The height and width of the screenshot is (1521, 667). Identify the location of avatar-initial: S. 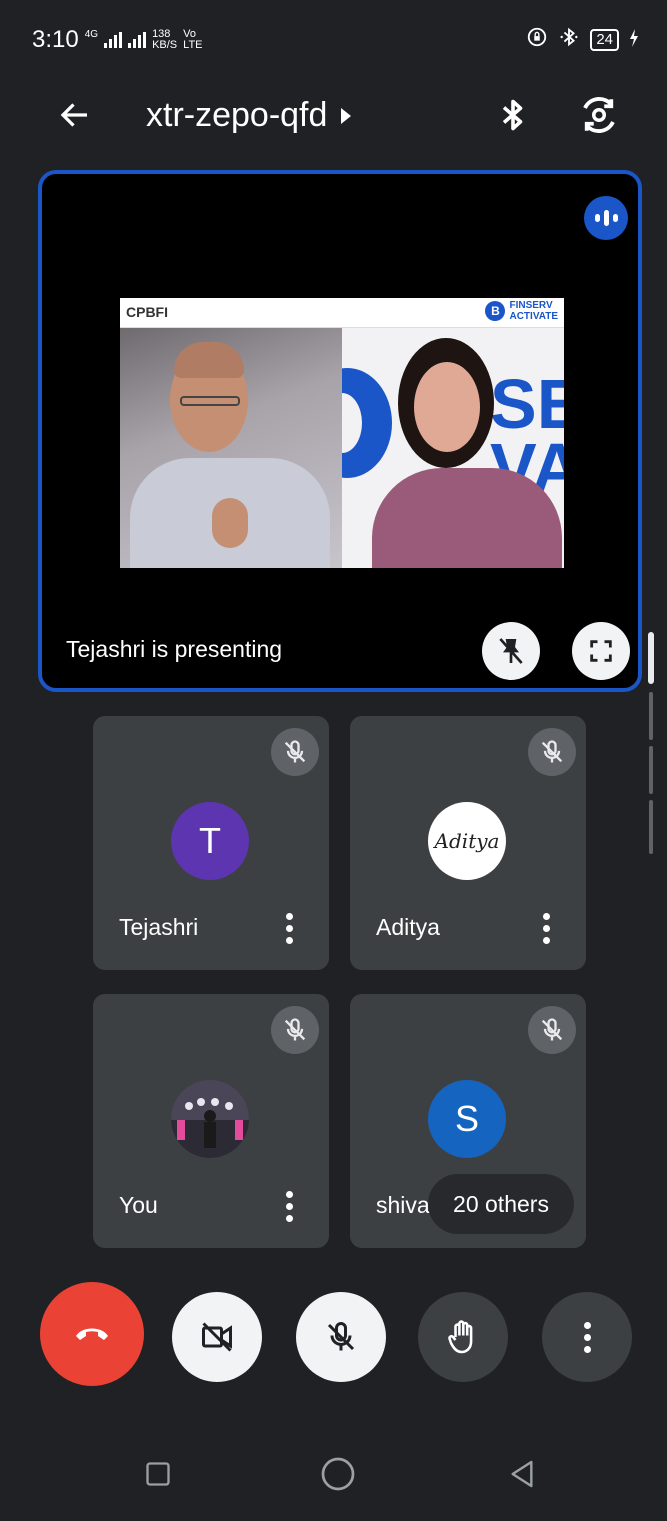
(466, 1118).